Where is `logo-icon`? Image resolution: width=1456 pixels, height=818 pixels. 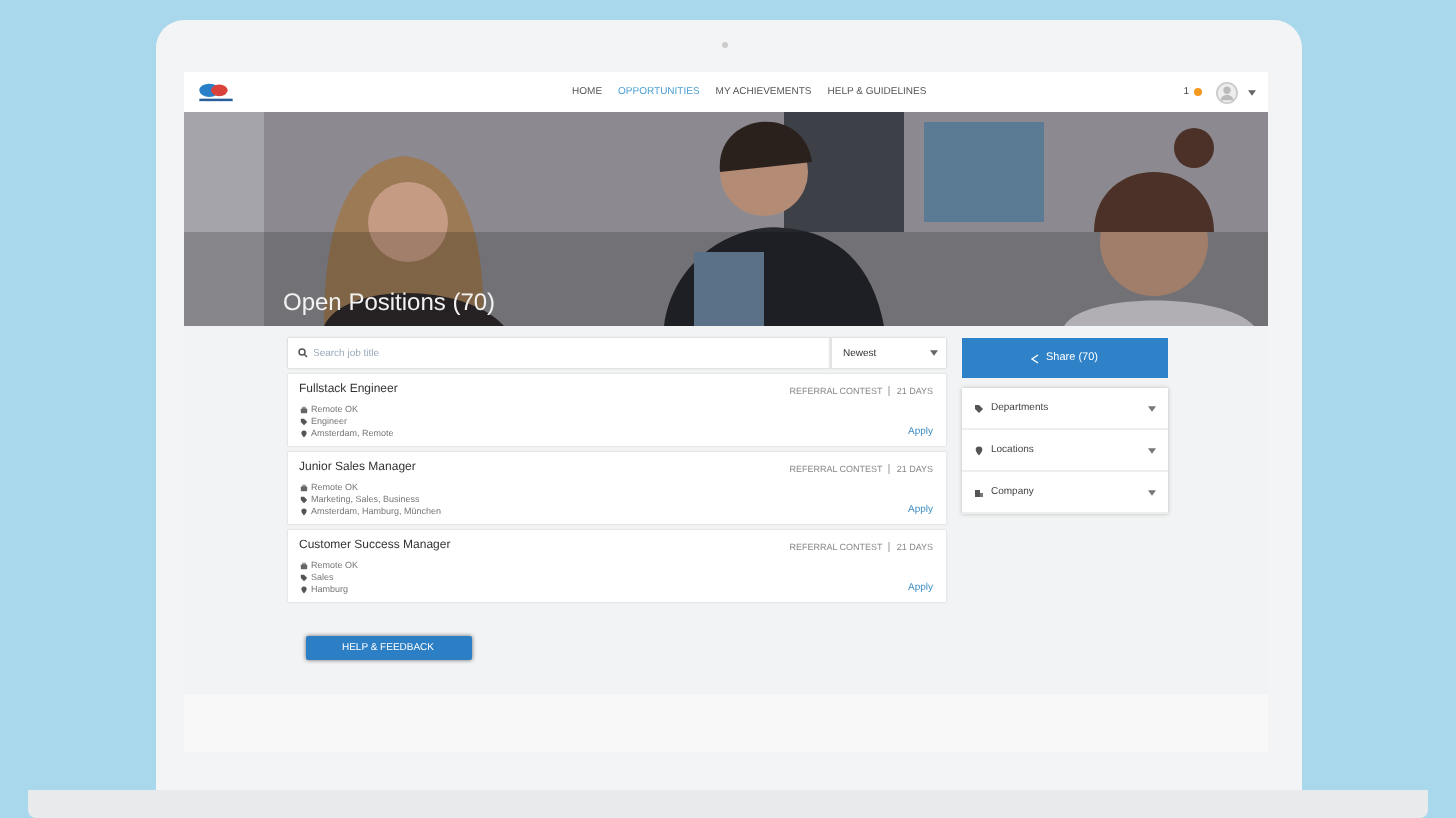 logo-icon is located at coordinates (215, 92).